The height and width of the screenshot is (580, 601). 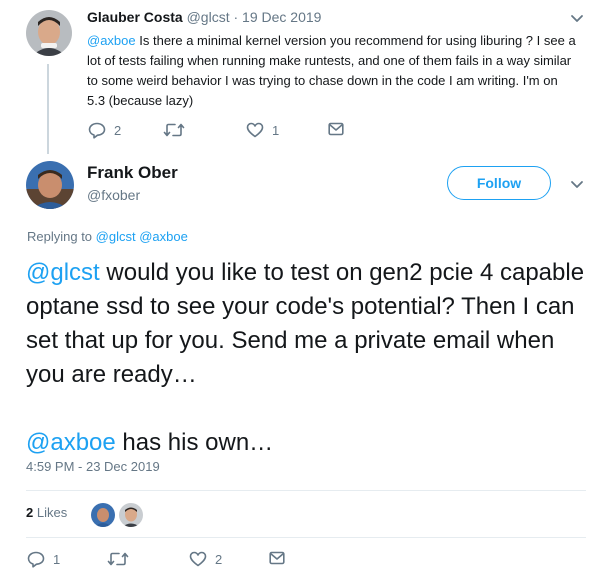 I want to click on reply-action: 2, so click(x=104, y=130).